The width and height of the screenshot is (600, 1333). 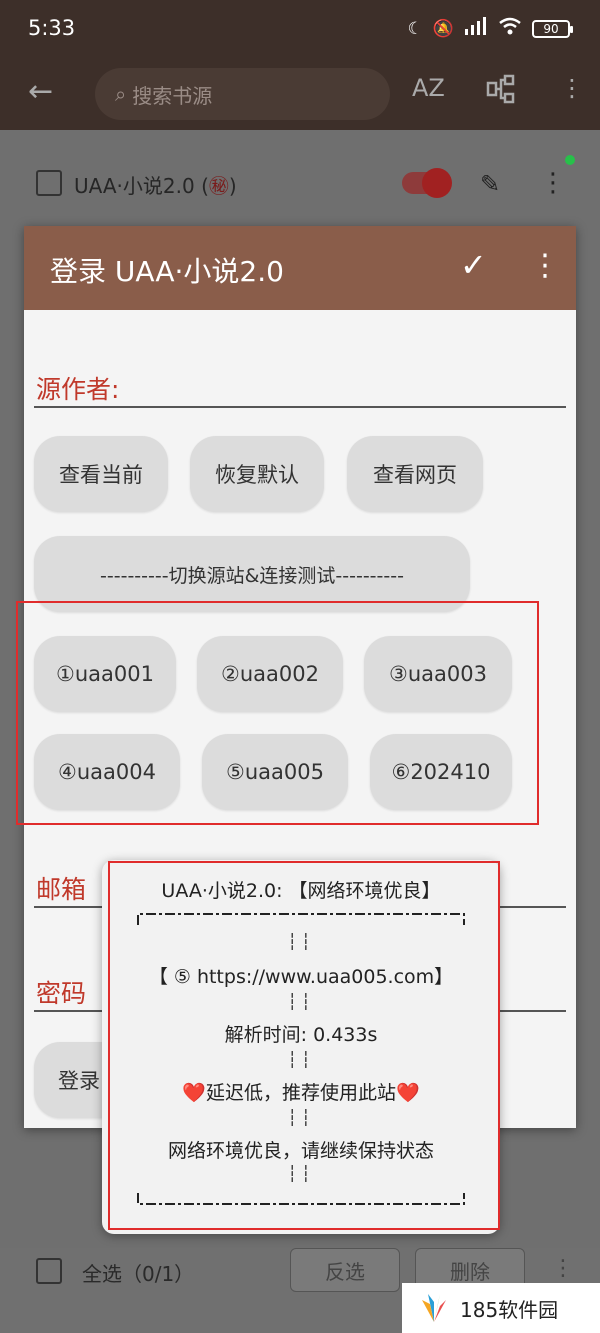 I want to click on view-webpage-button: 查看网页, so click(x=415, y=474).